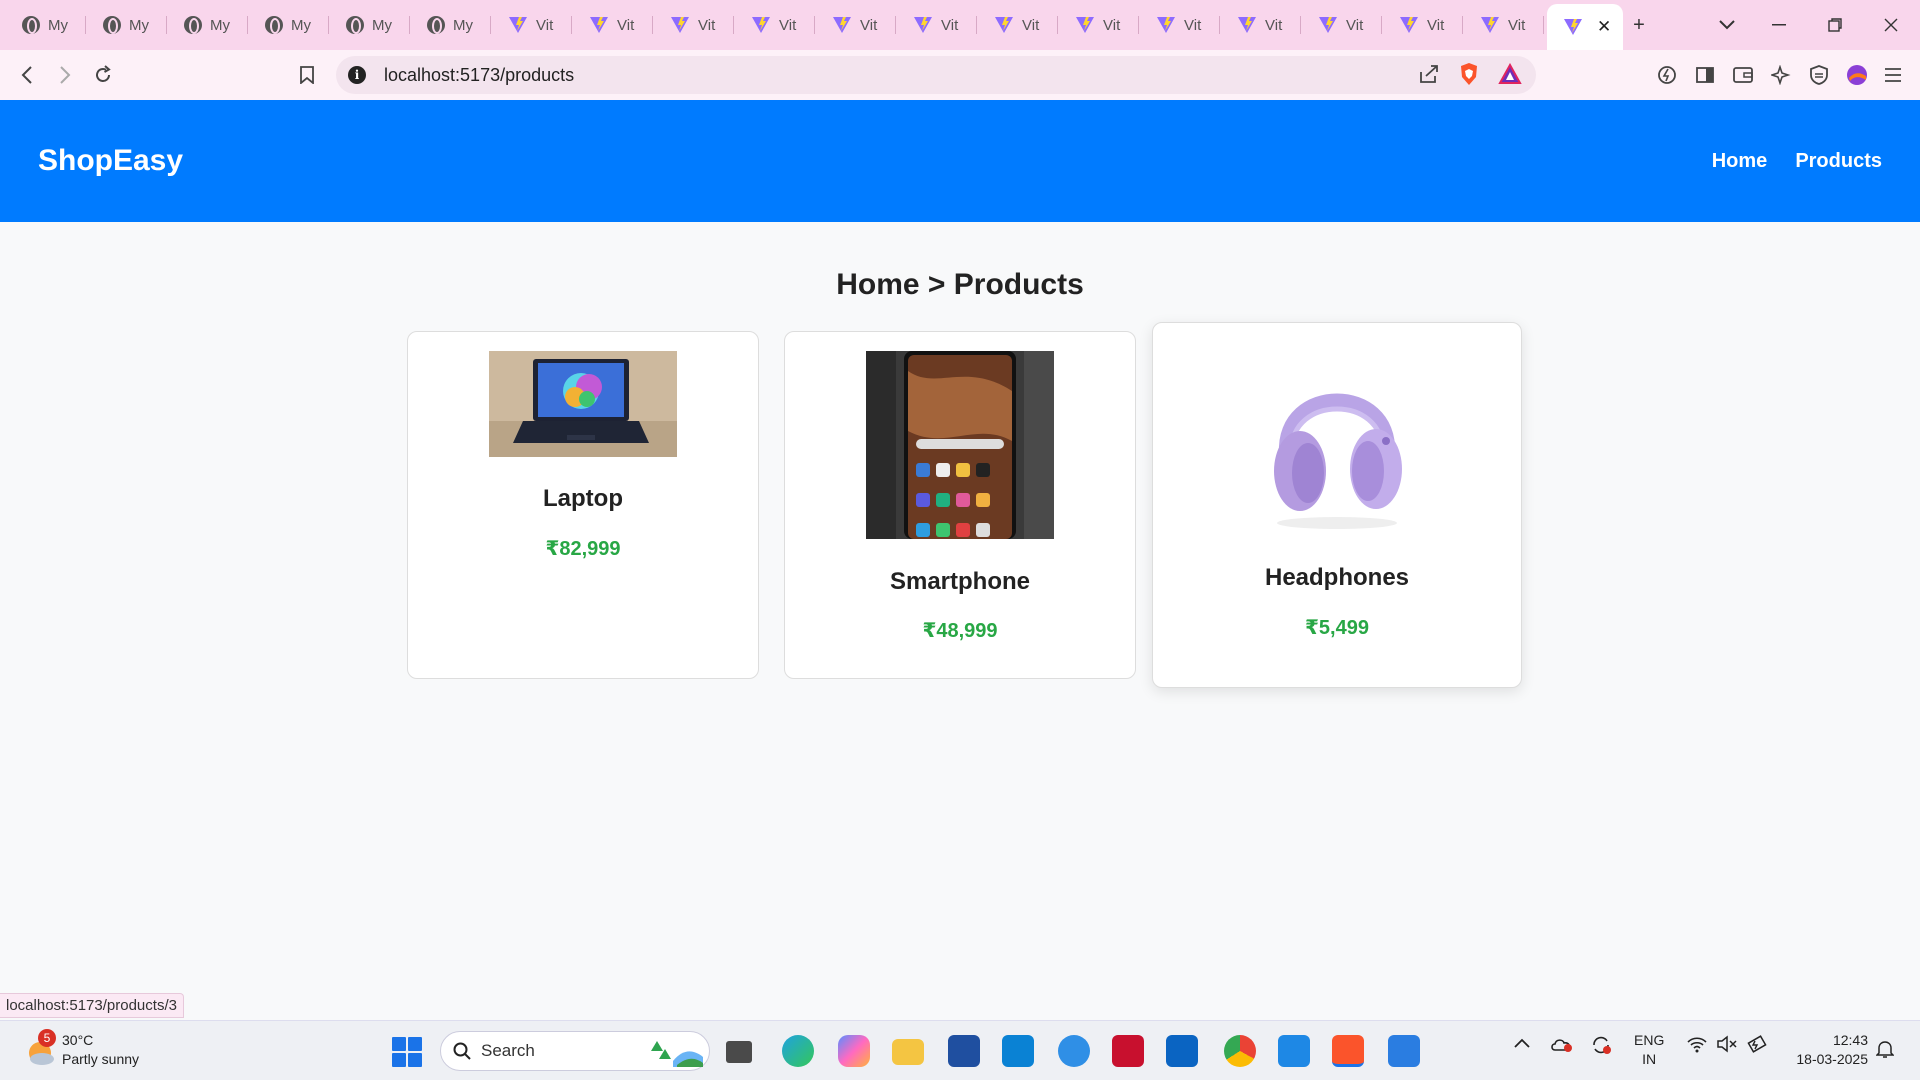 This screenshot has height=1080, width=1920. What do you see at coordinates (103, 75) in the screenshot?
I see `reload-button` at bounding box center [103, 75].